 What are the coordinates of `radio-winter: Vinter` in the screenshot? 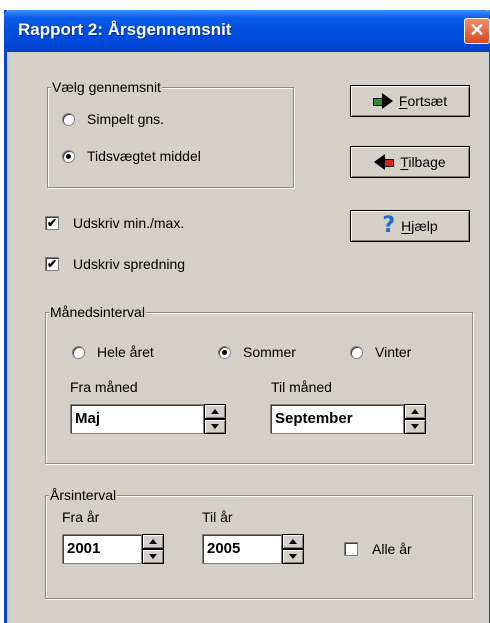 It's located at (380, 352).